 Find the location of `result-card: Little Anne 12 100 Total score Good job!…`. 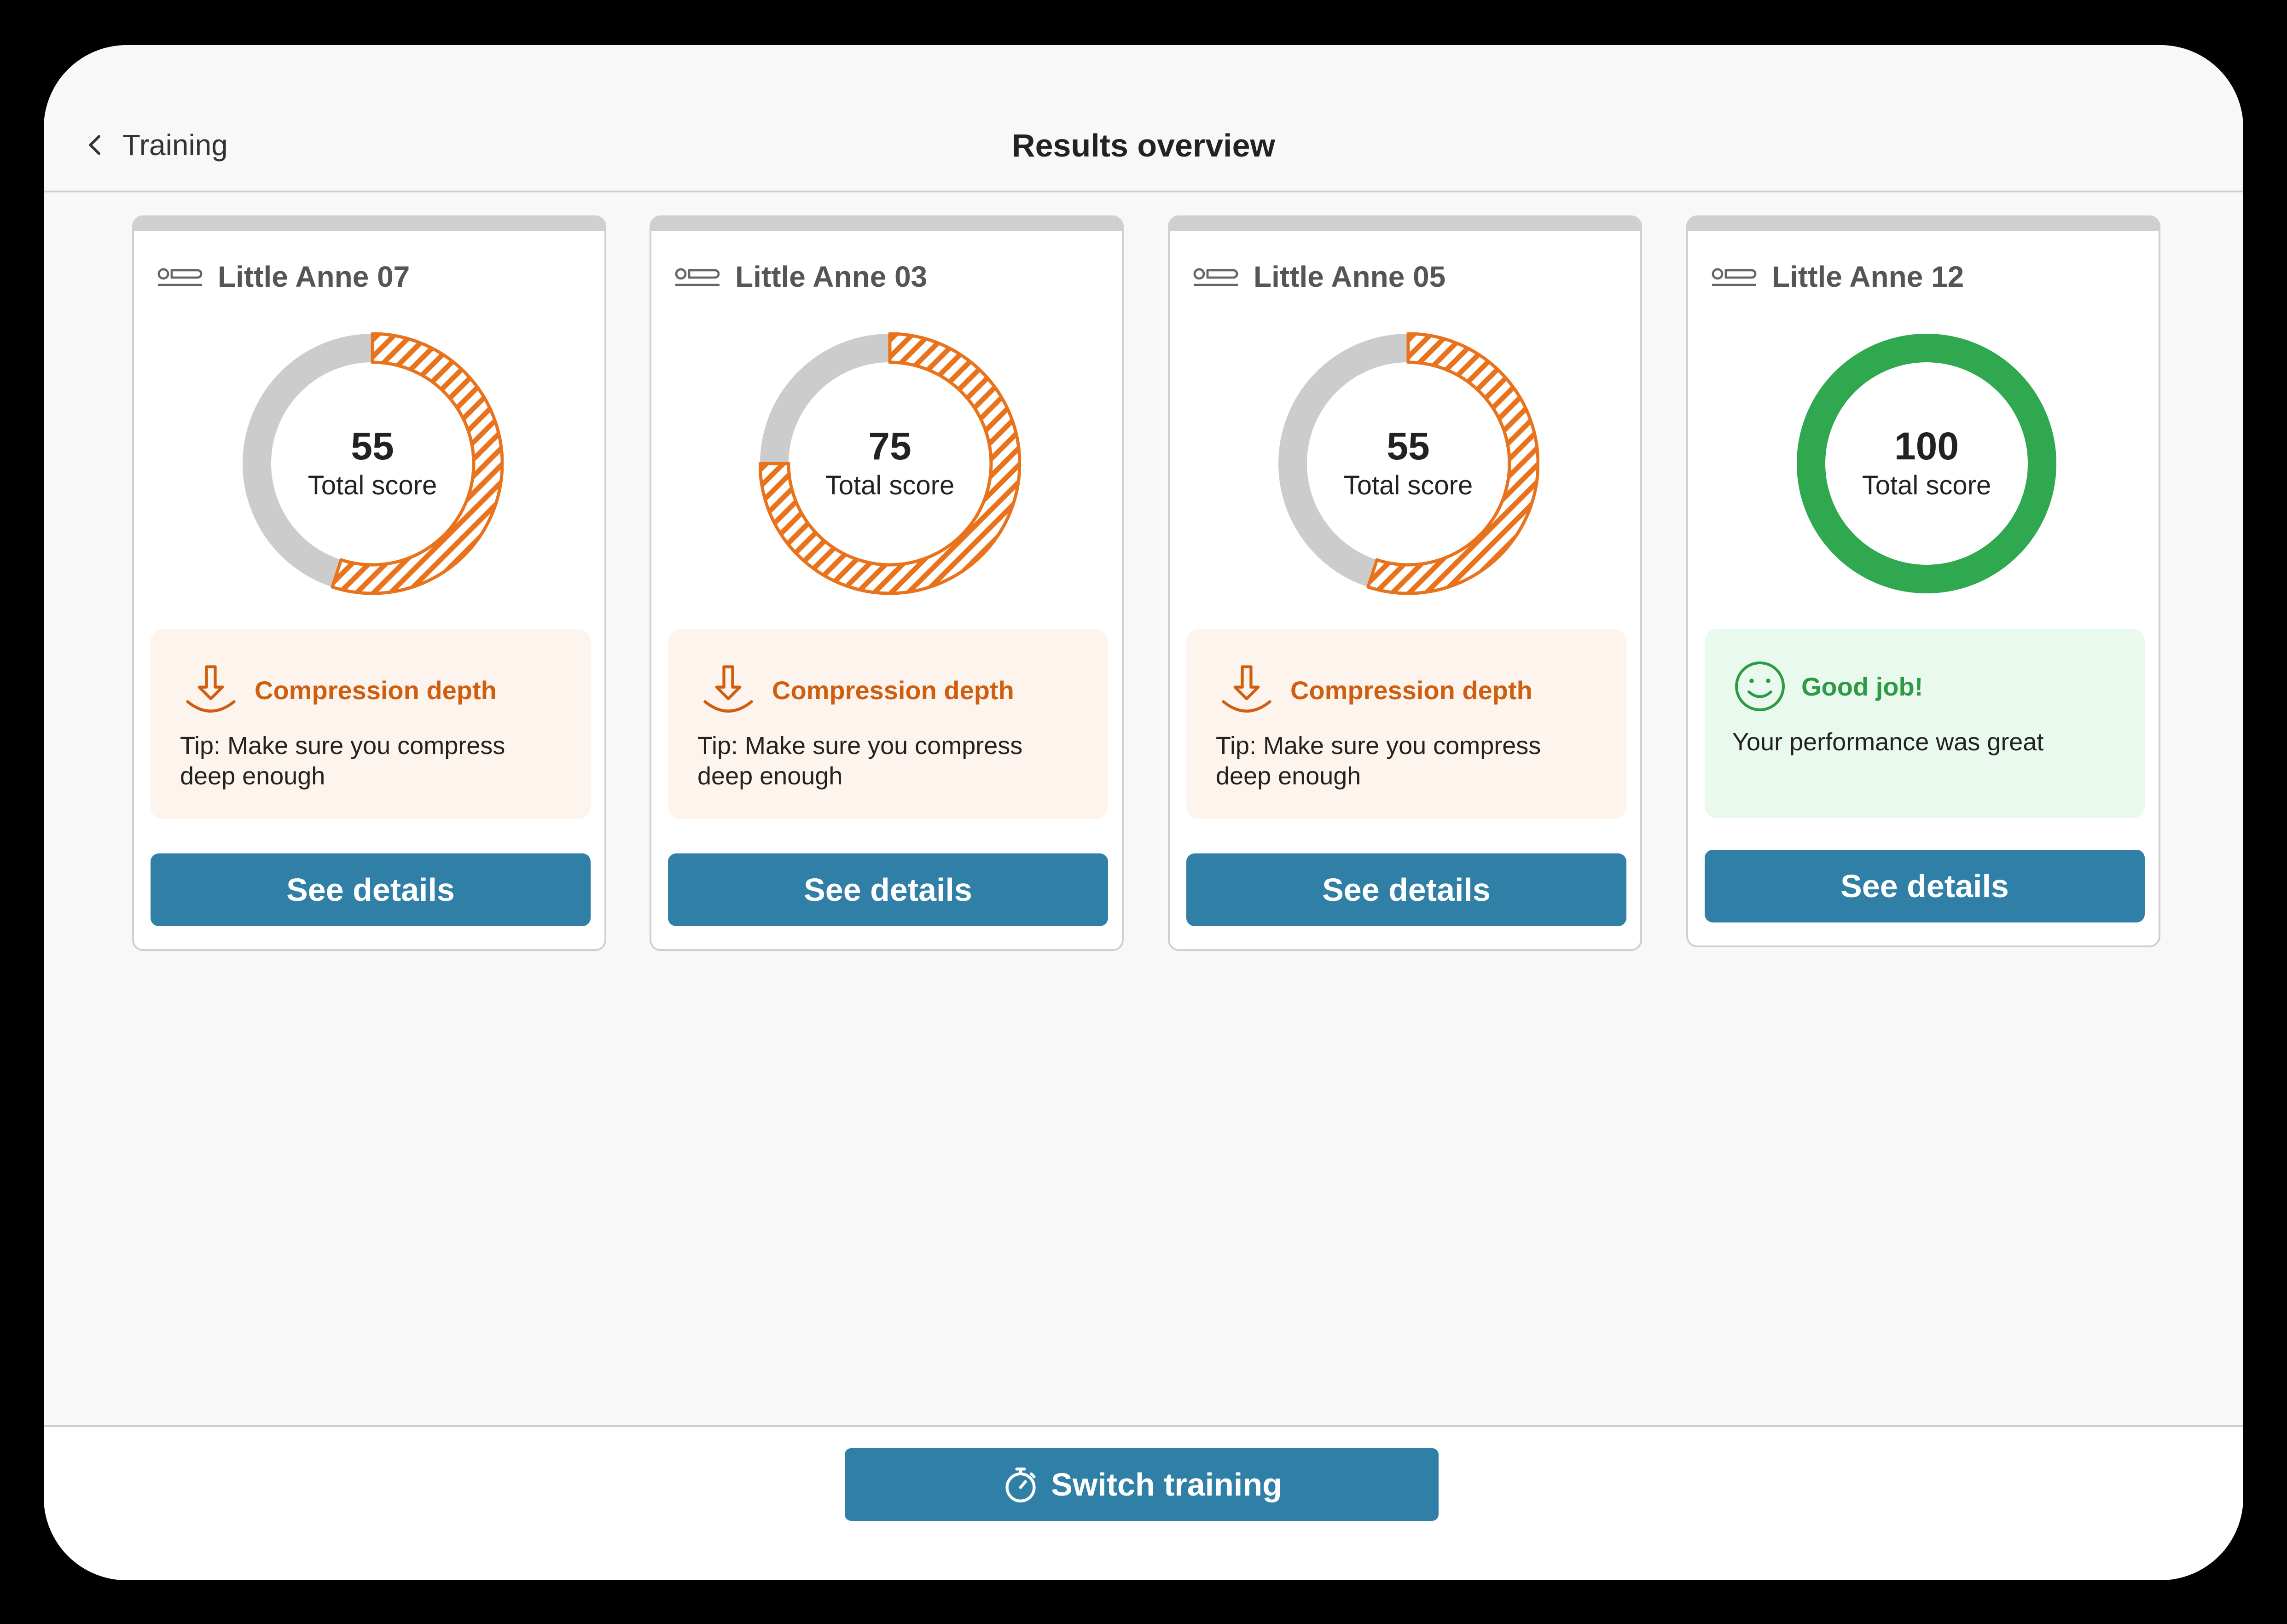

result-card: Little Anne 12 100 Total score Good job!… is located at coordinates (1923, 581).